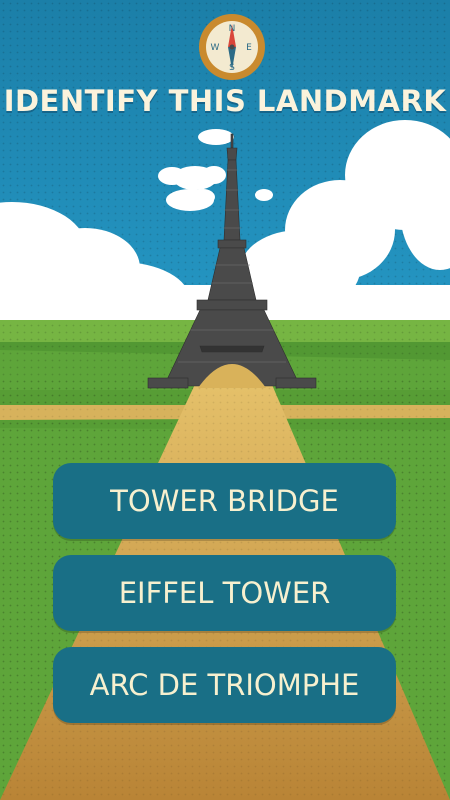  I want to click on answer-label: EIFFEL TOWER, so click(224, 593).